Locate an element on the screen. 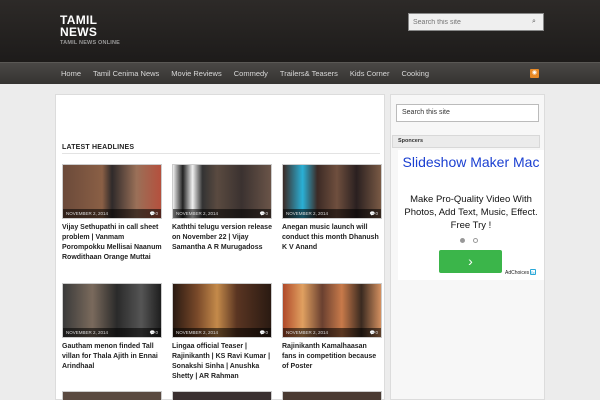 The height and width of the screenshot is (400, 600). nav-item-movie-reviews: Movie Reviews is located at coordinates (196, 74).